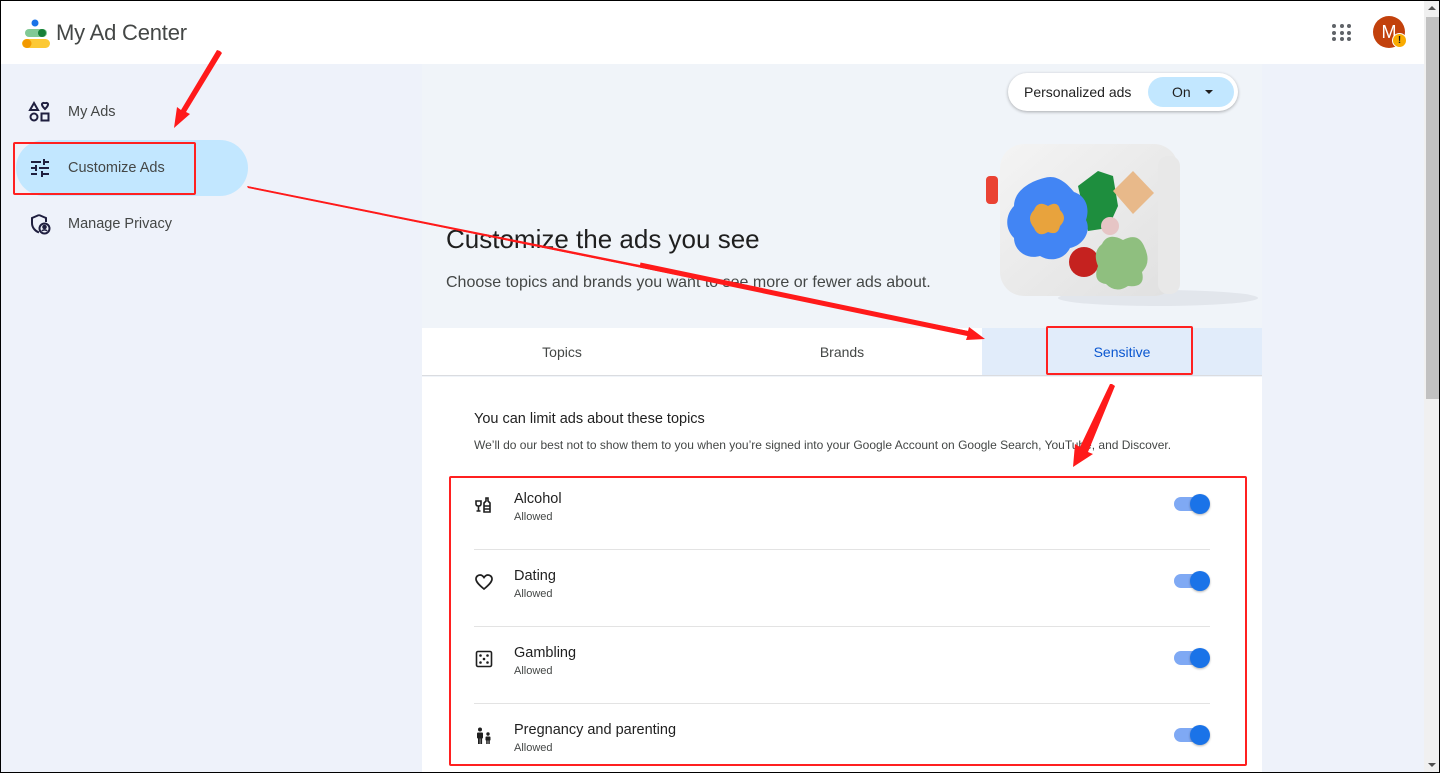 Image resolution: width=1440 pixels, height=773 pixels. What do you see at coordinates (1432, 8) in the screenshot?
I see `scroll-up-arrow-icon` at bounding box center [1432, 8].